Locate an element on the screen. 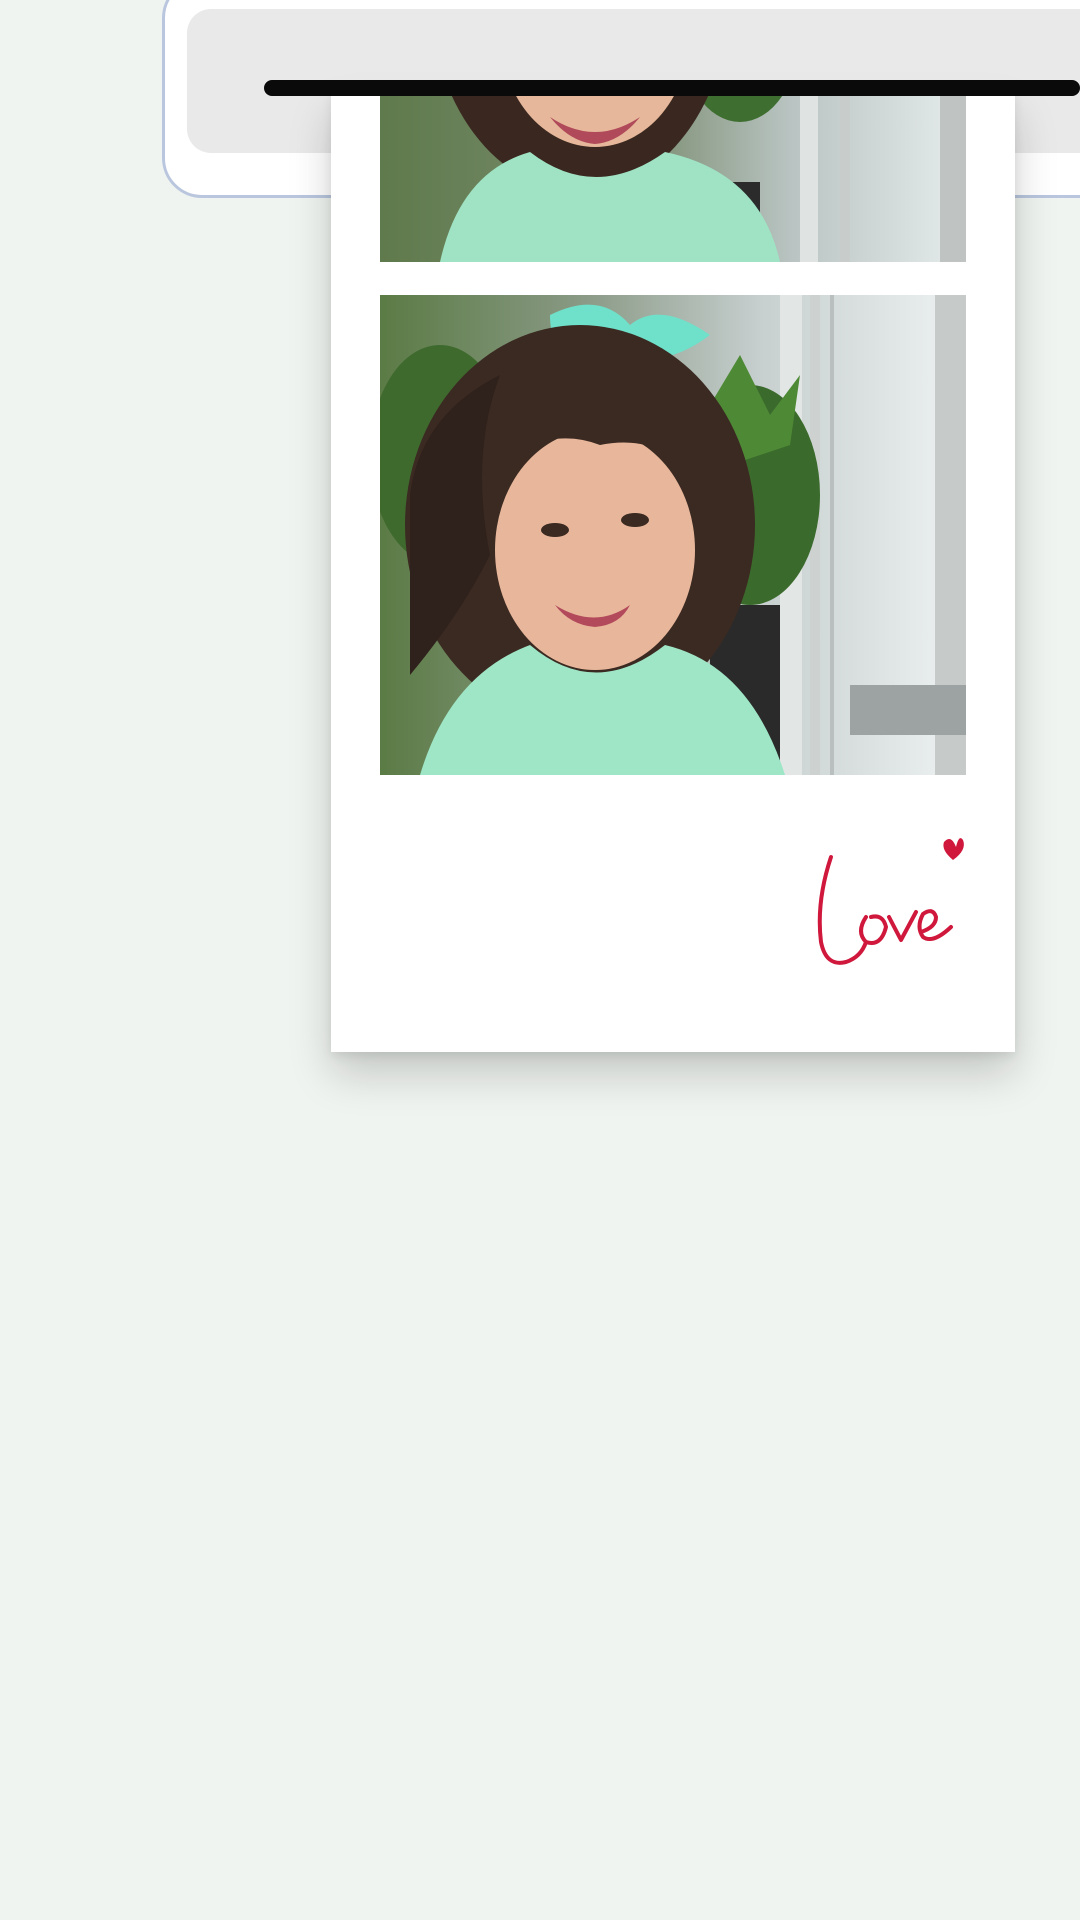 The image size is (1080, 1920). printer-slot is located at coordinates (672, 88).